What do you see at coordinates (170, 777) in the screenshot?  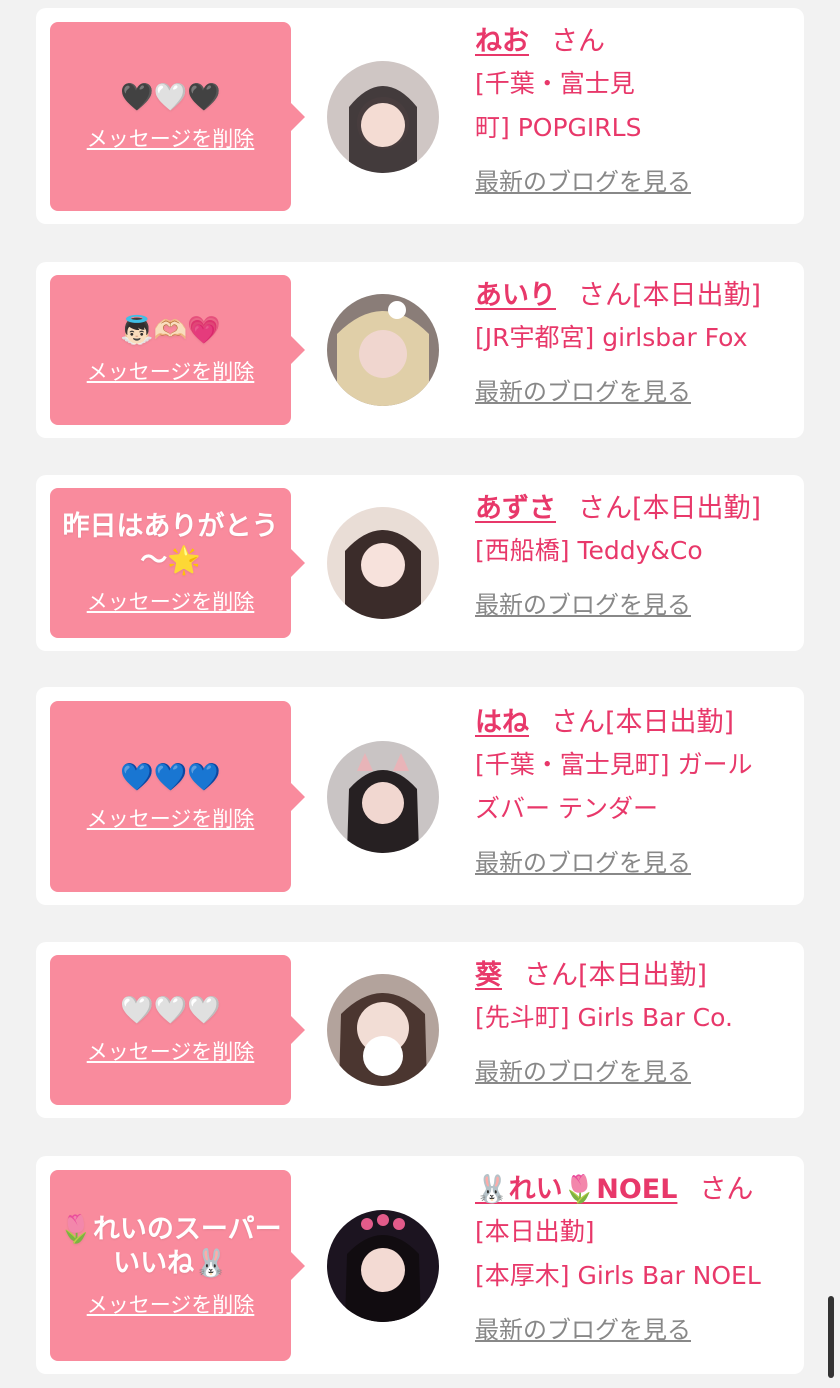 I see `message-text: 💙💙💙` at bounding box center [170, 777].